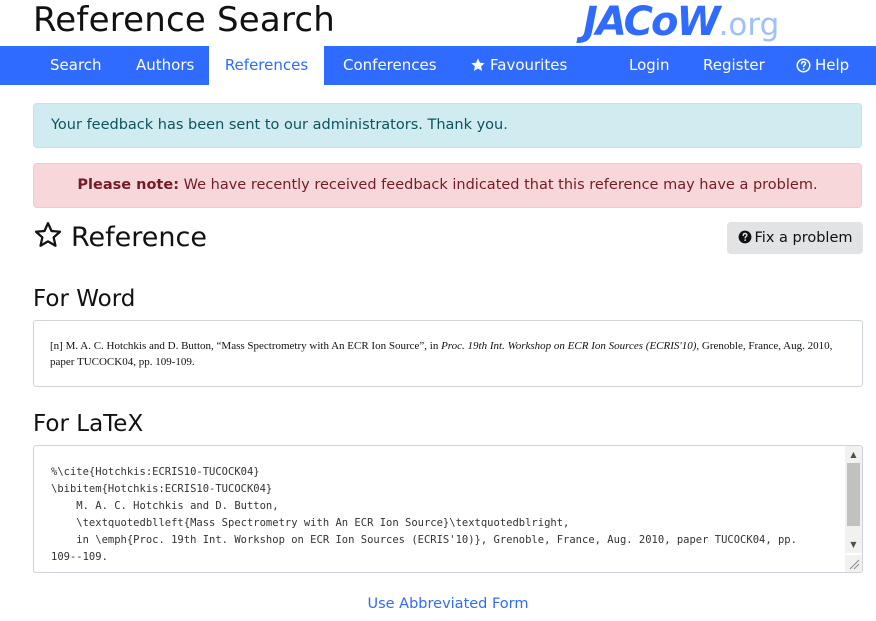 This screenshot has width=876, height=621. What do you see at coordinates (478, 64) in the screenshot?
I see `star-icon` at bounding box center [478, 64].